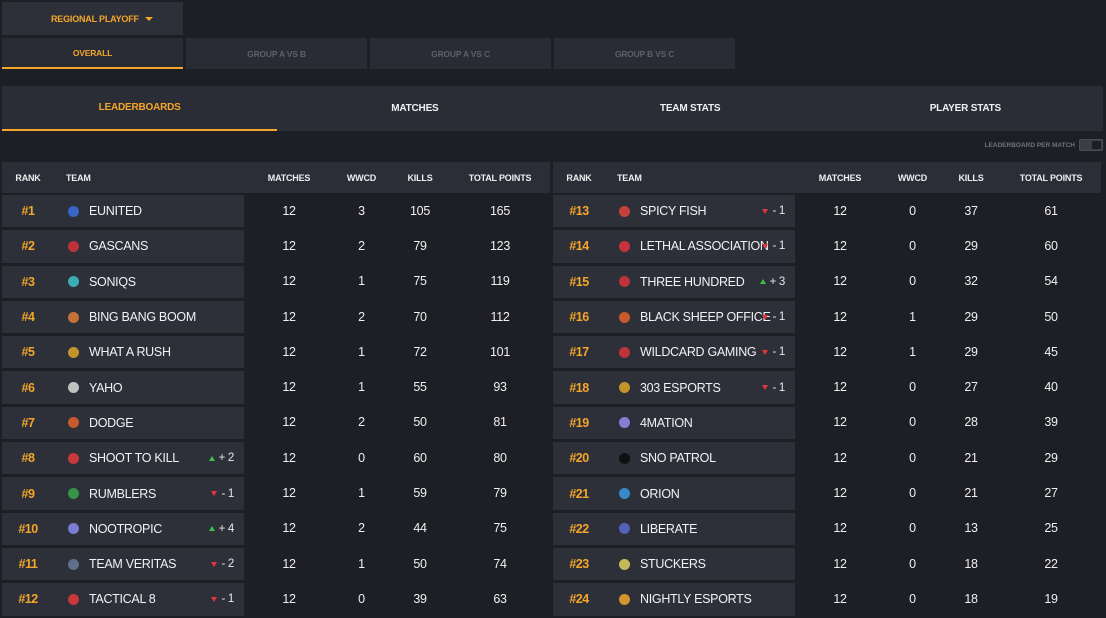  What do you see at coordinates (827, 457) in the screenshot?
I see `table-row: #20 SNO PATROL 12 0 21 29` at bounding box center [827, 457].